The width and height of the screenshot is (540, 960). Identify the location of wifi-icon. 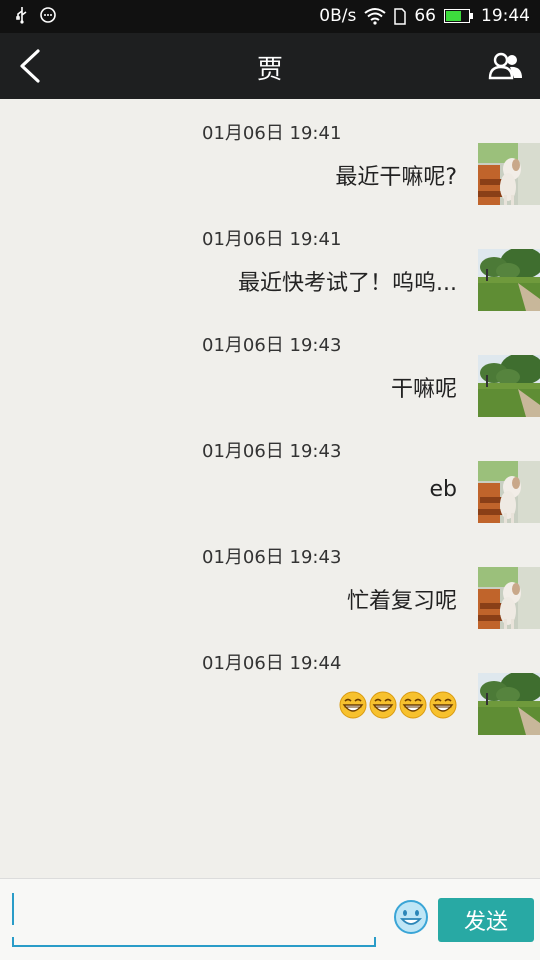
(375, 16).